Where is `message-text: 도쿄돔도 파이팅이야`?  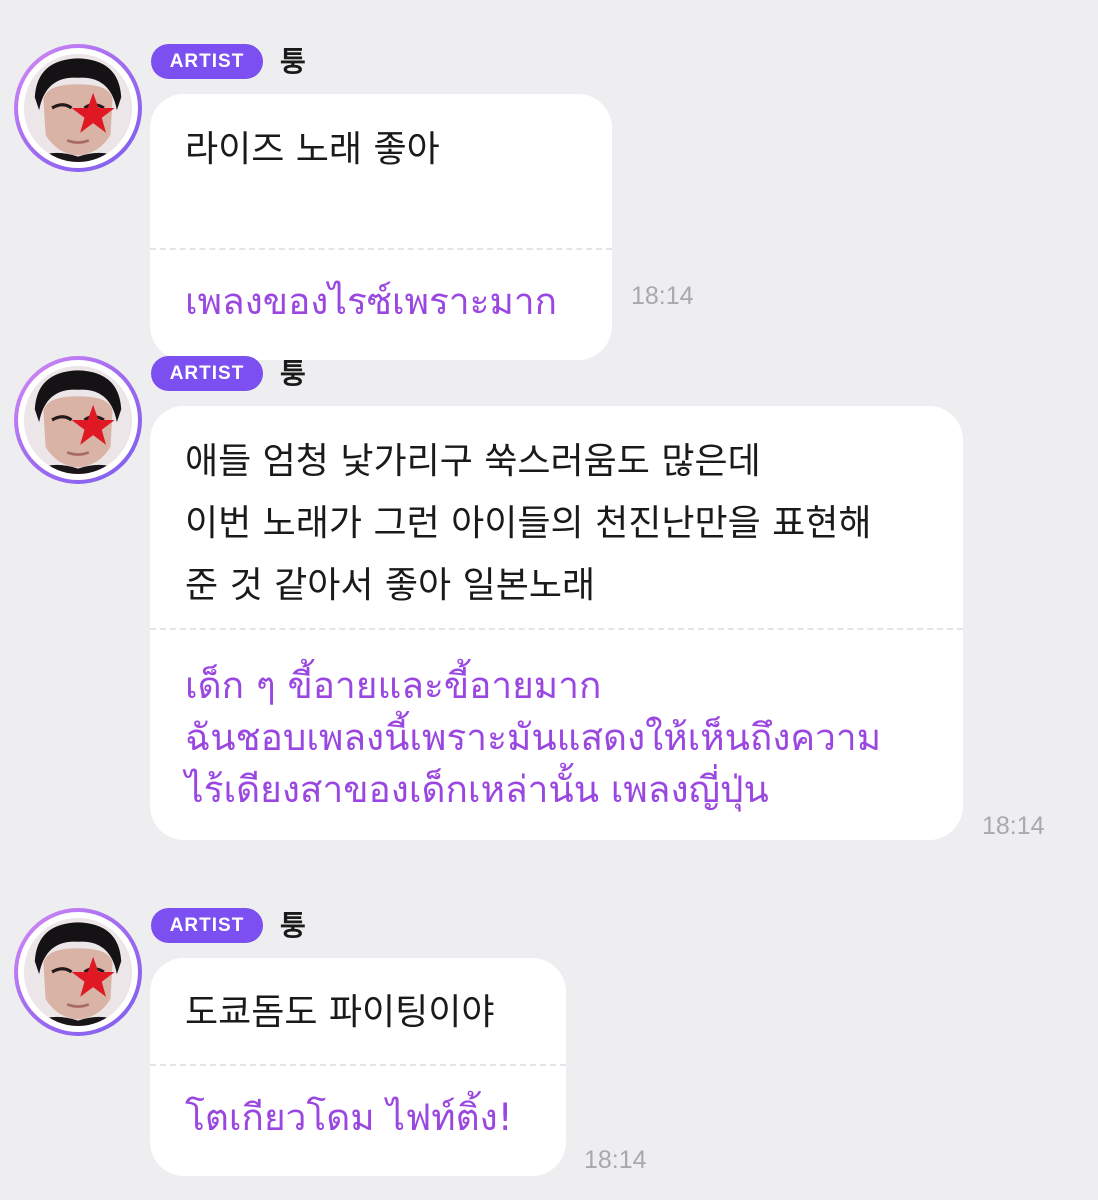
message-text: 도쿄돔도 파이팅이야 is located at coordinates (340, 1012).